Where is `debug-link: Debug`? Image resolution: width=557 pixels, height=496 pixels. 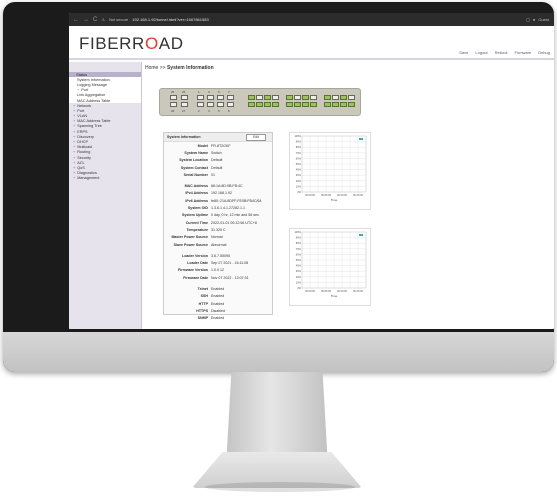 debug-link: Debug is located at coordinates (544, 52).